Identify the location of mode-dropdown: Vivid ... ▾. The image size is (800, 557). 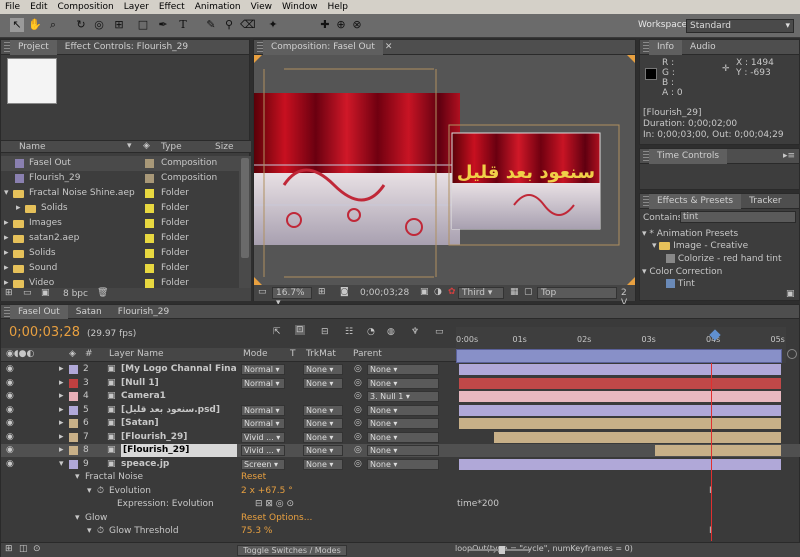
(263, 437).